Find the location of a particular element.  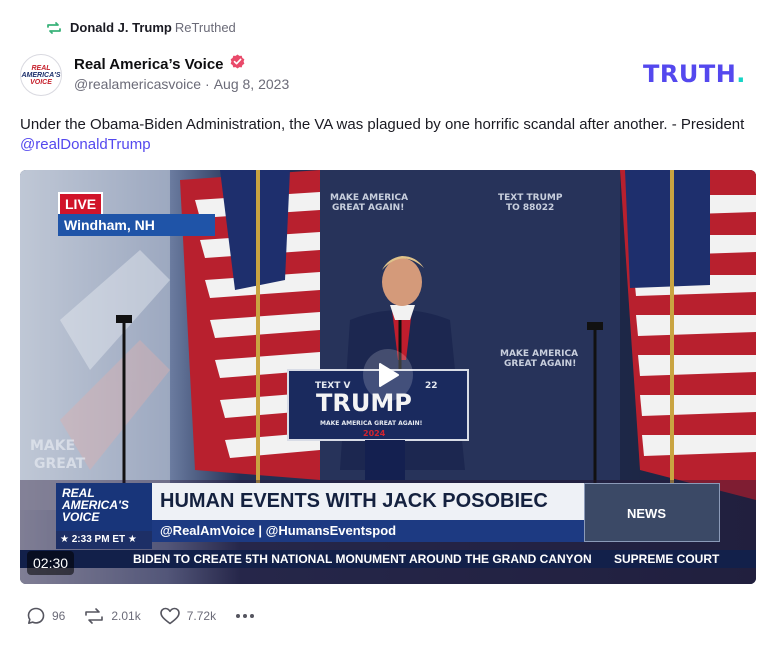

backdrop-left-text-1: MAKE is located at coordinates (52, 446).